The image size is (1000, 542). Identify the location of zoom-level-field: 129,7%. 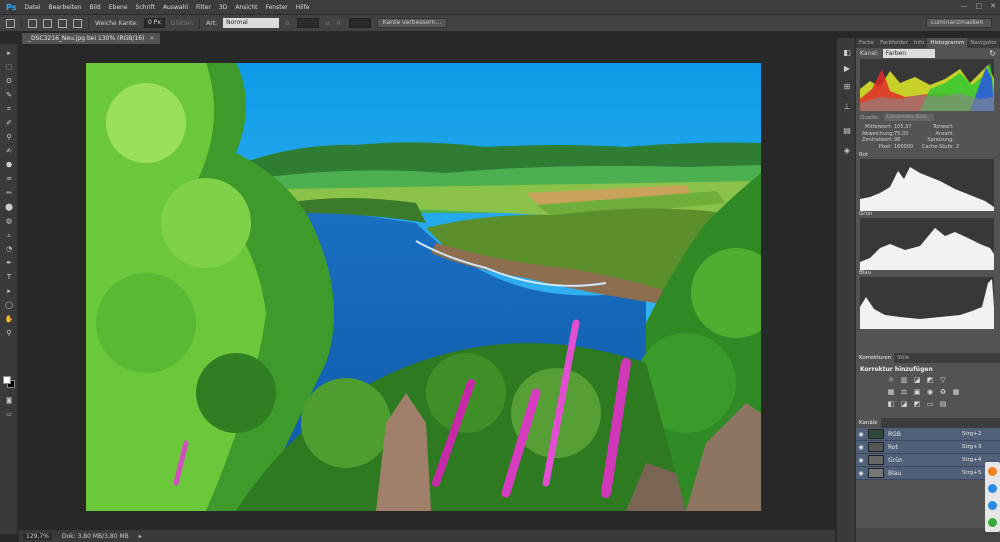
(37, 536).